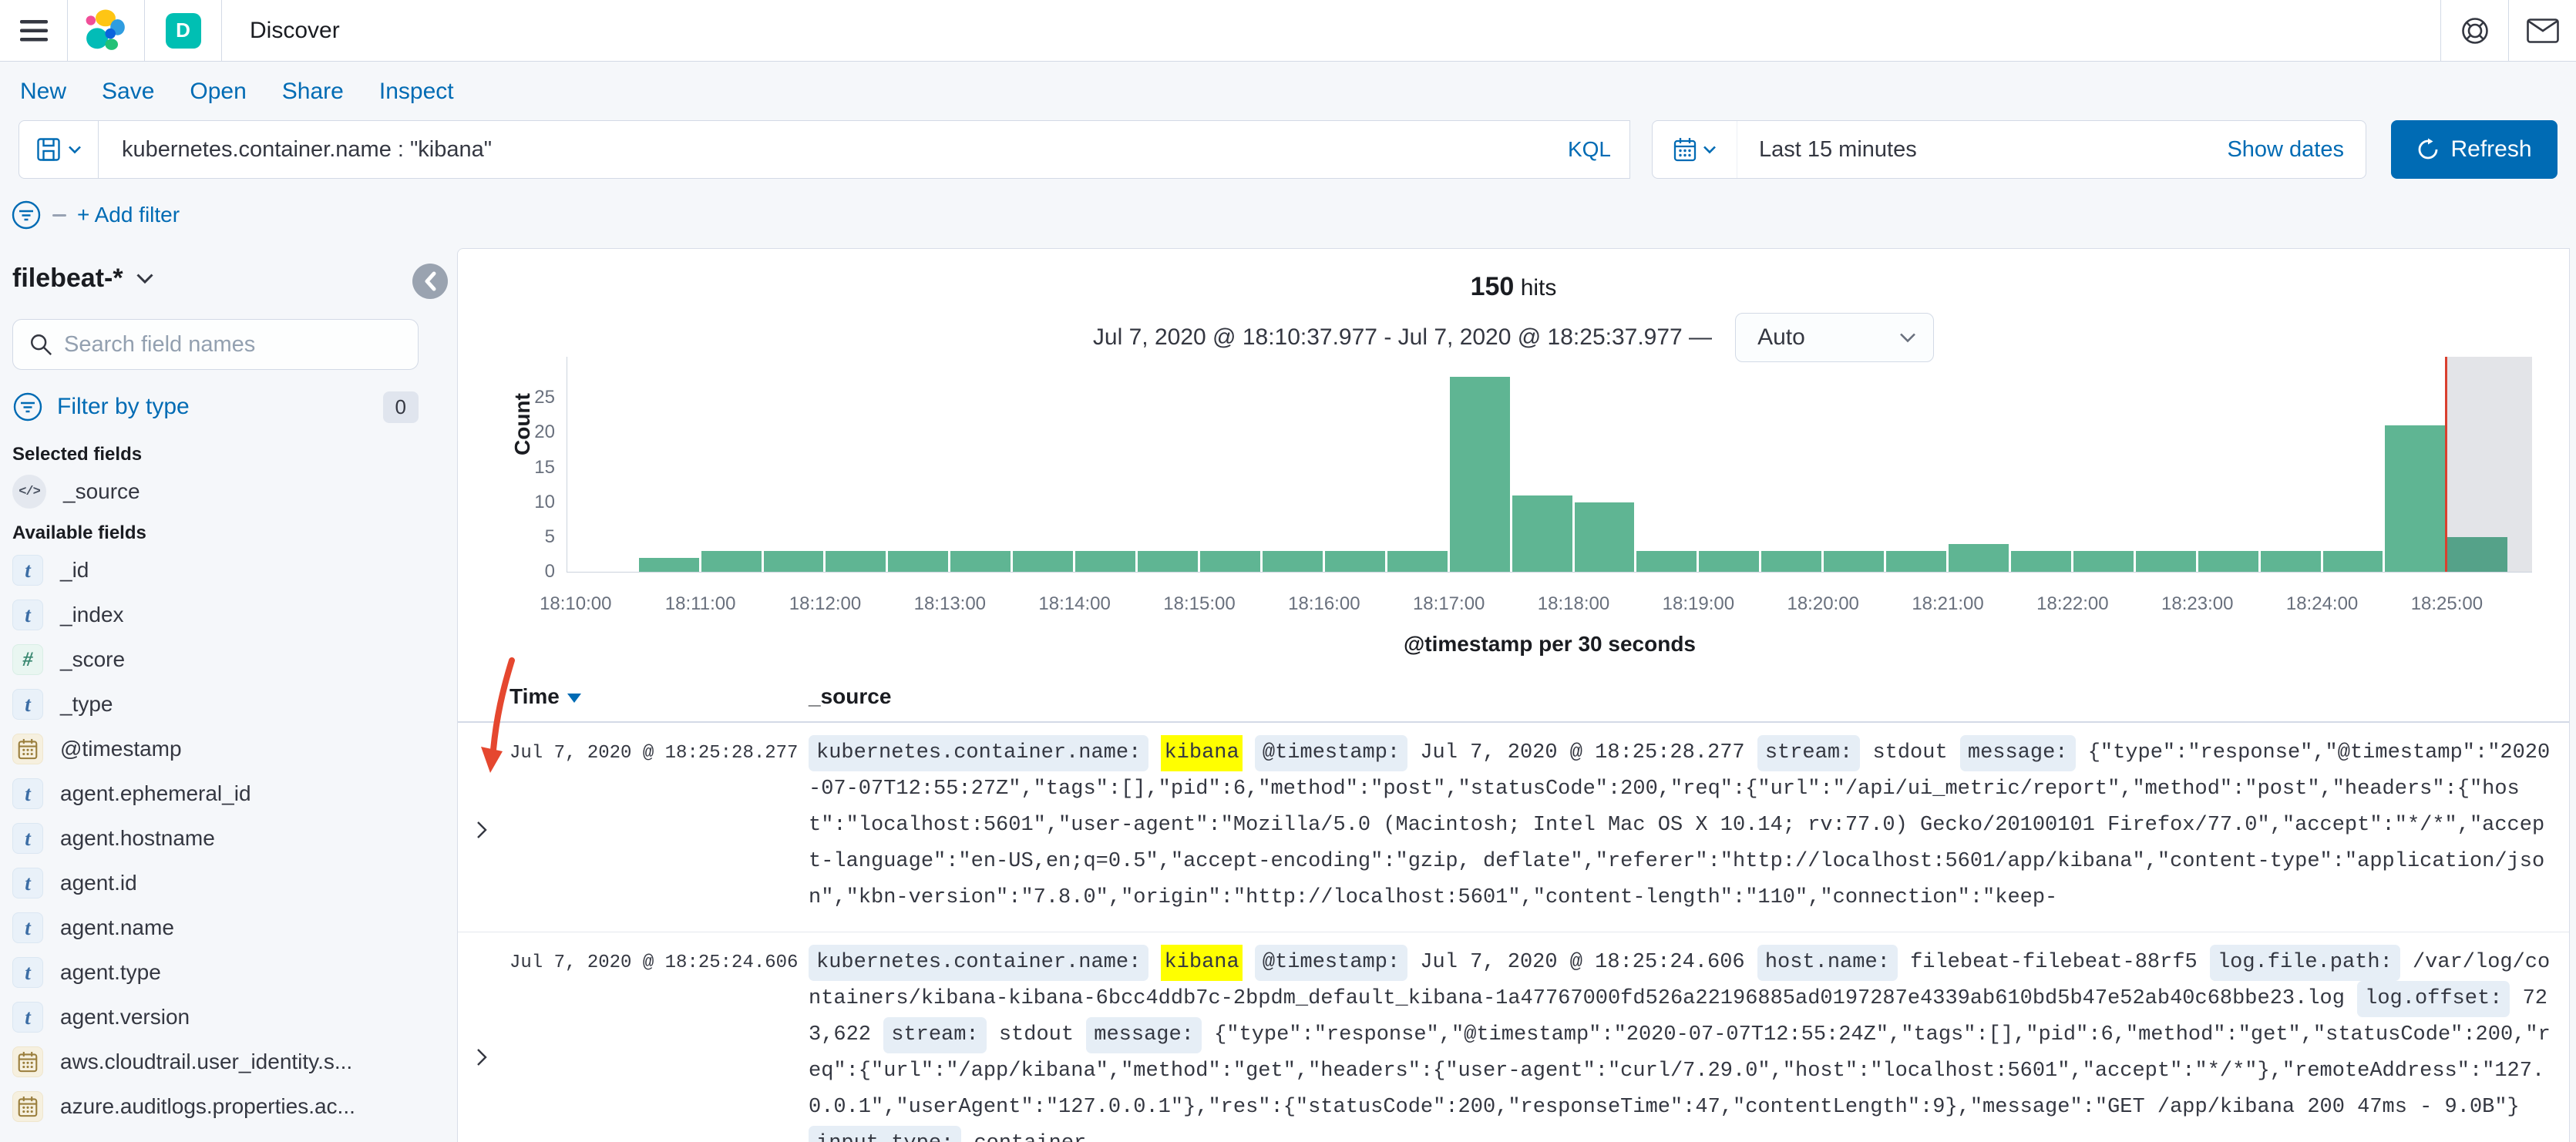  Describe the element at coordinates (1684, 150) in the screenshot. I see `calendar-icon` at that location.